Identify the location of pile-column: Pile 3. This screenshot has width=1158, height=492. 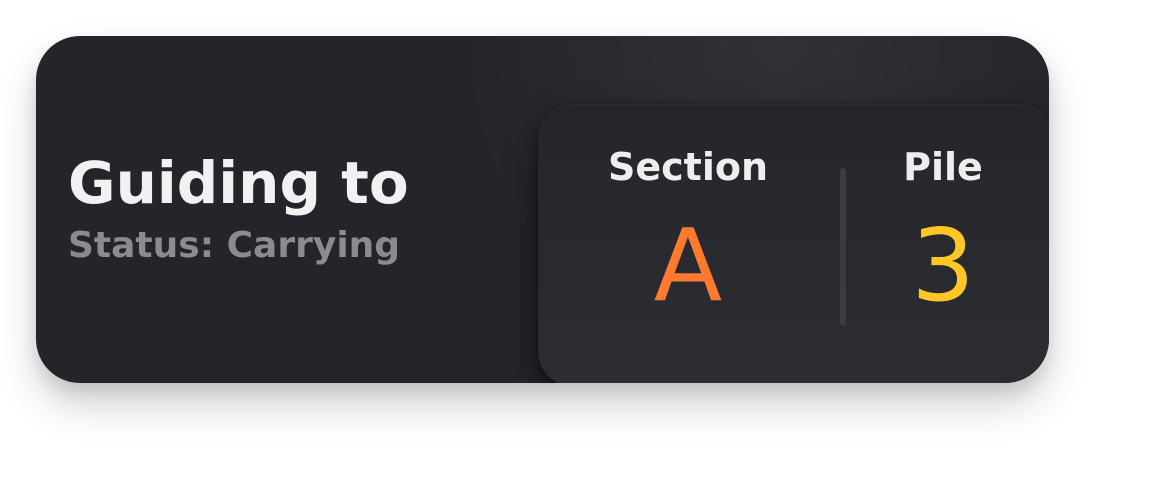
(943, 230).